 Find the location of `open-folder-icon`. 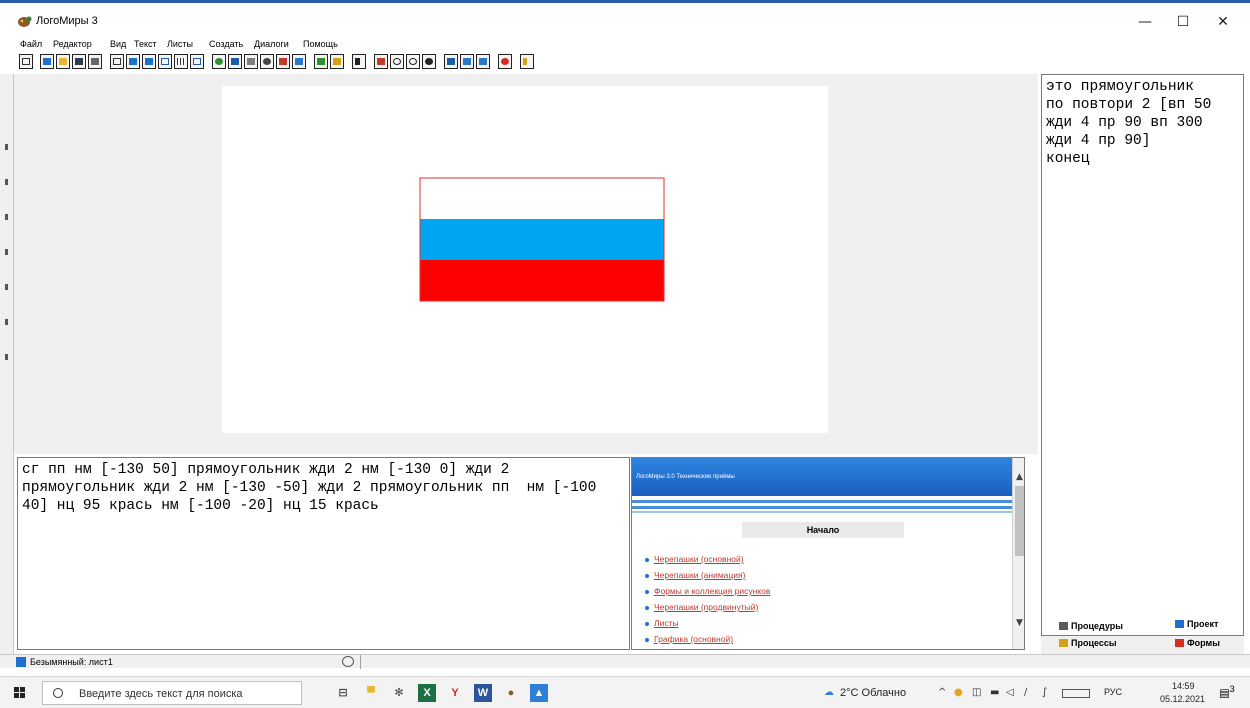

open-folder-icon is located at coordinates (63, 61).